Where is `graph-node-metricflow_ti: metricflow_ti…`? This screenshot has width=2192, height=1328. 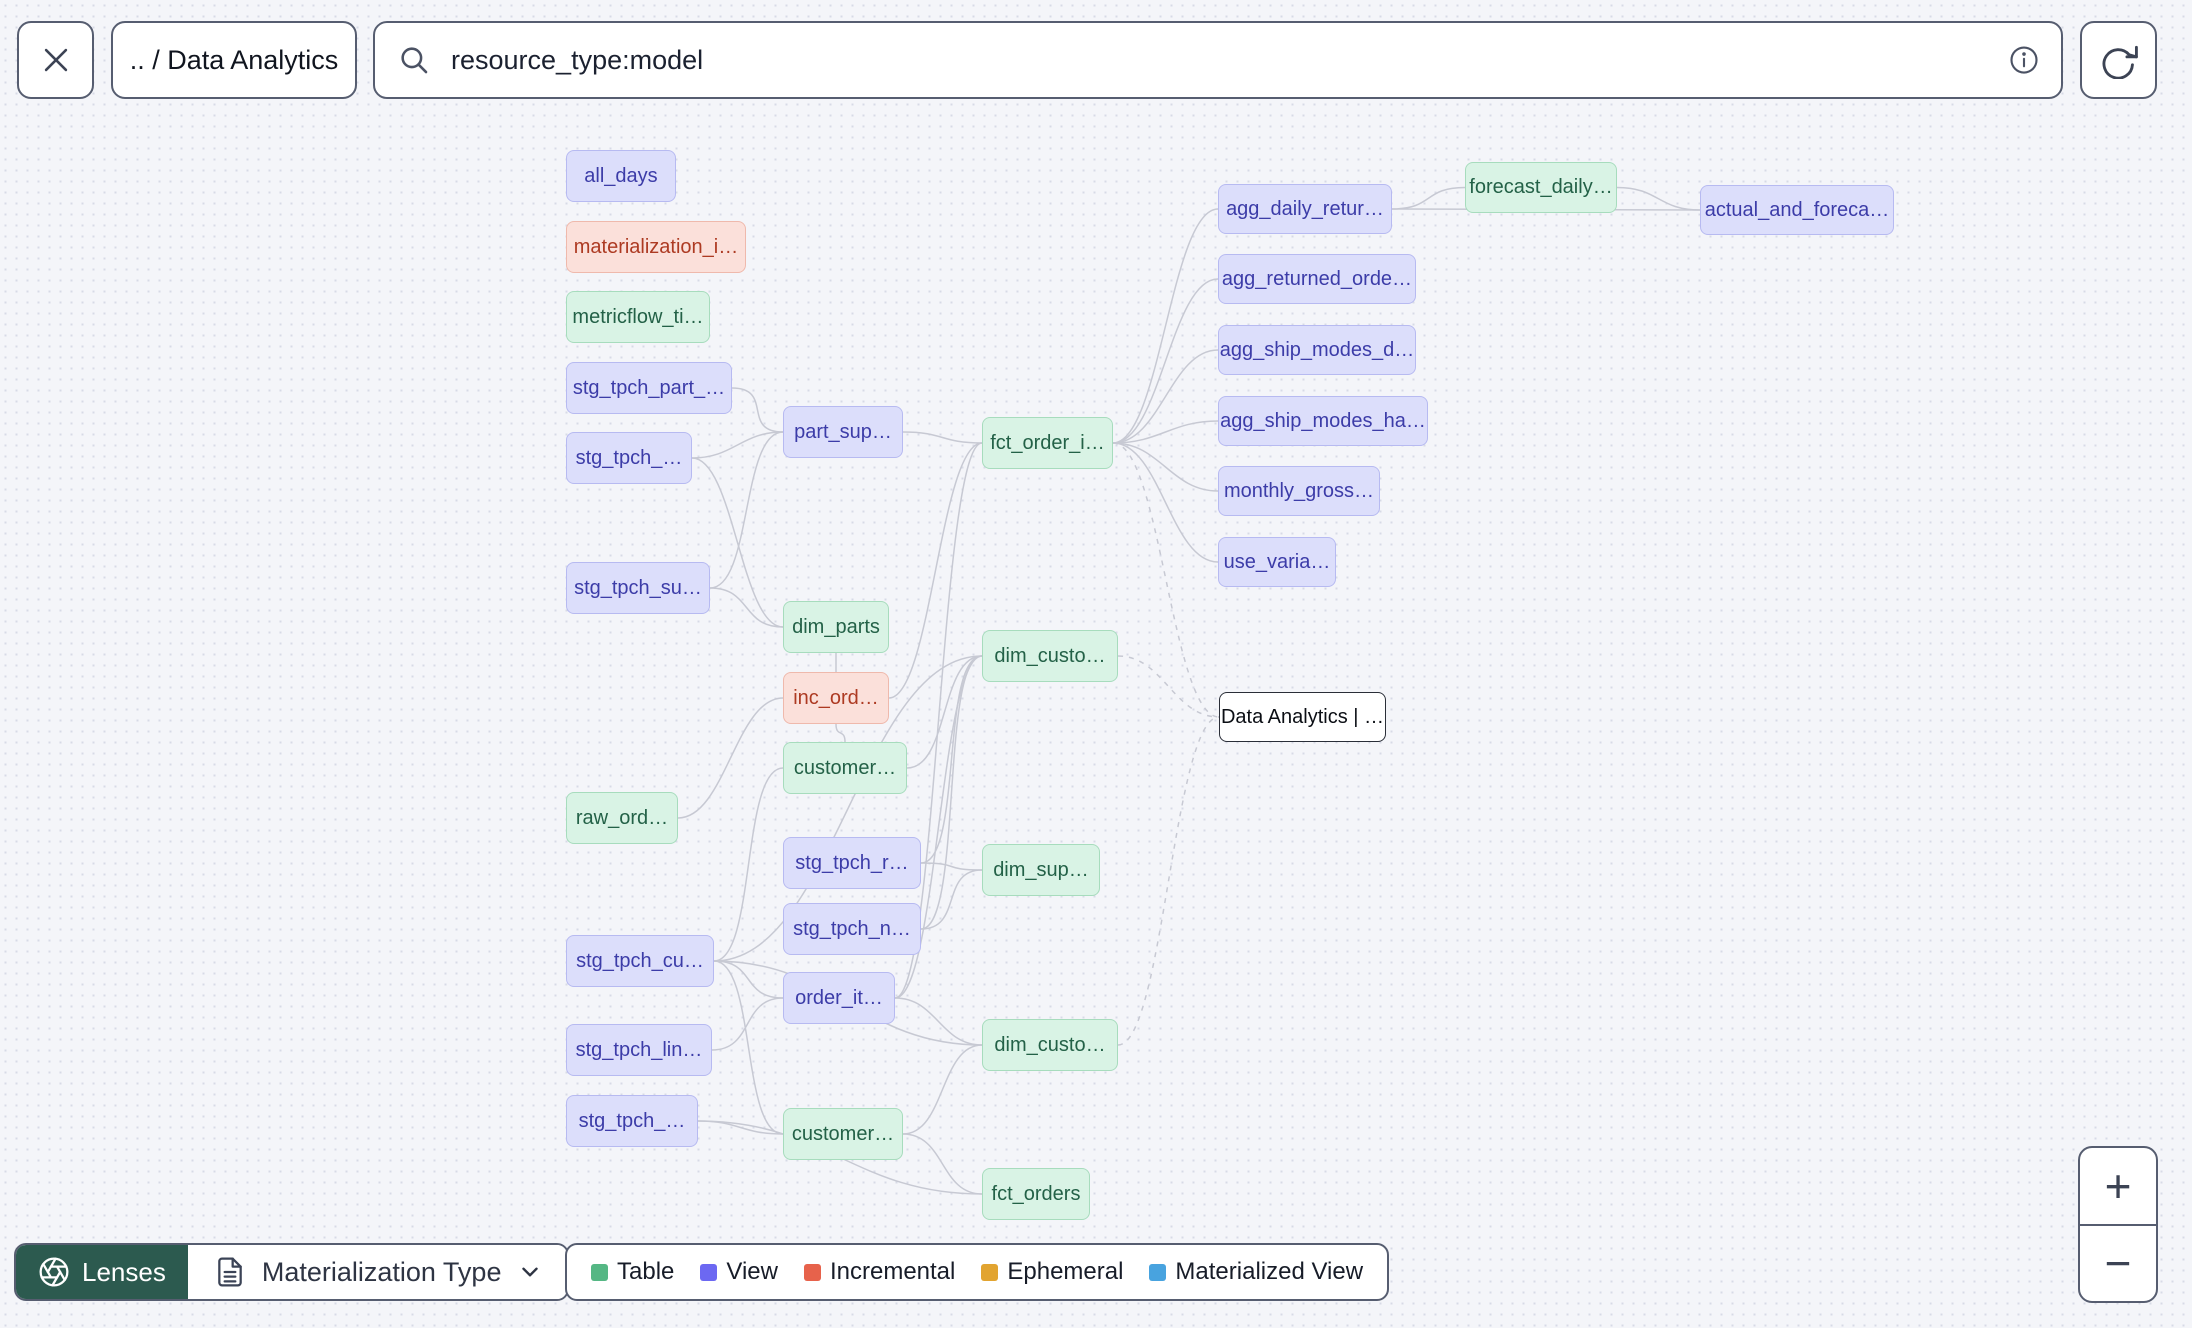 graph-node-metricflow_ti: metricflow_ti… is located at coordinates (638, 317).